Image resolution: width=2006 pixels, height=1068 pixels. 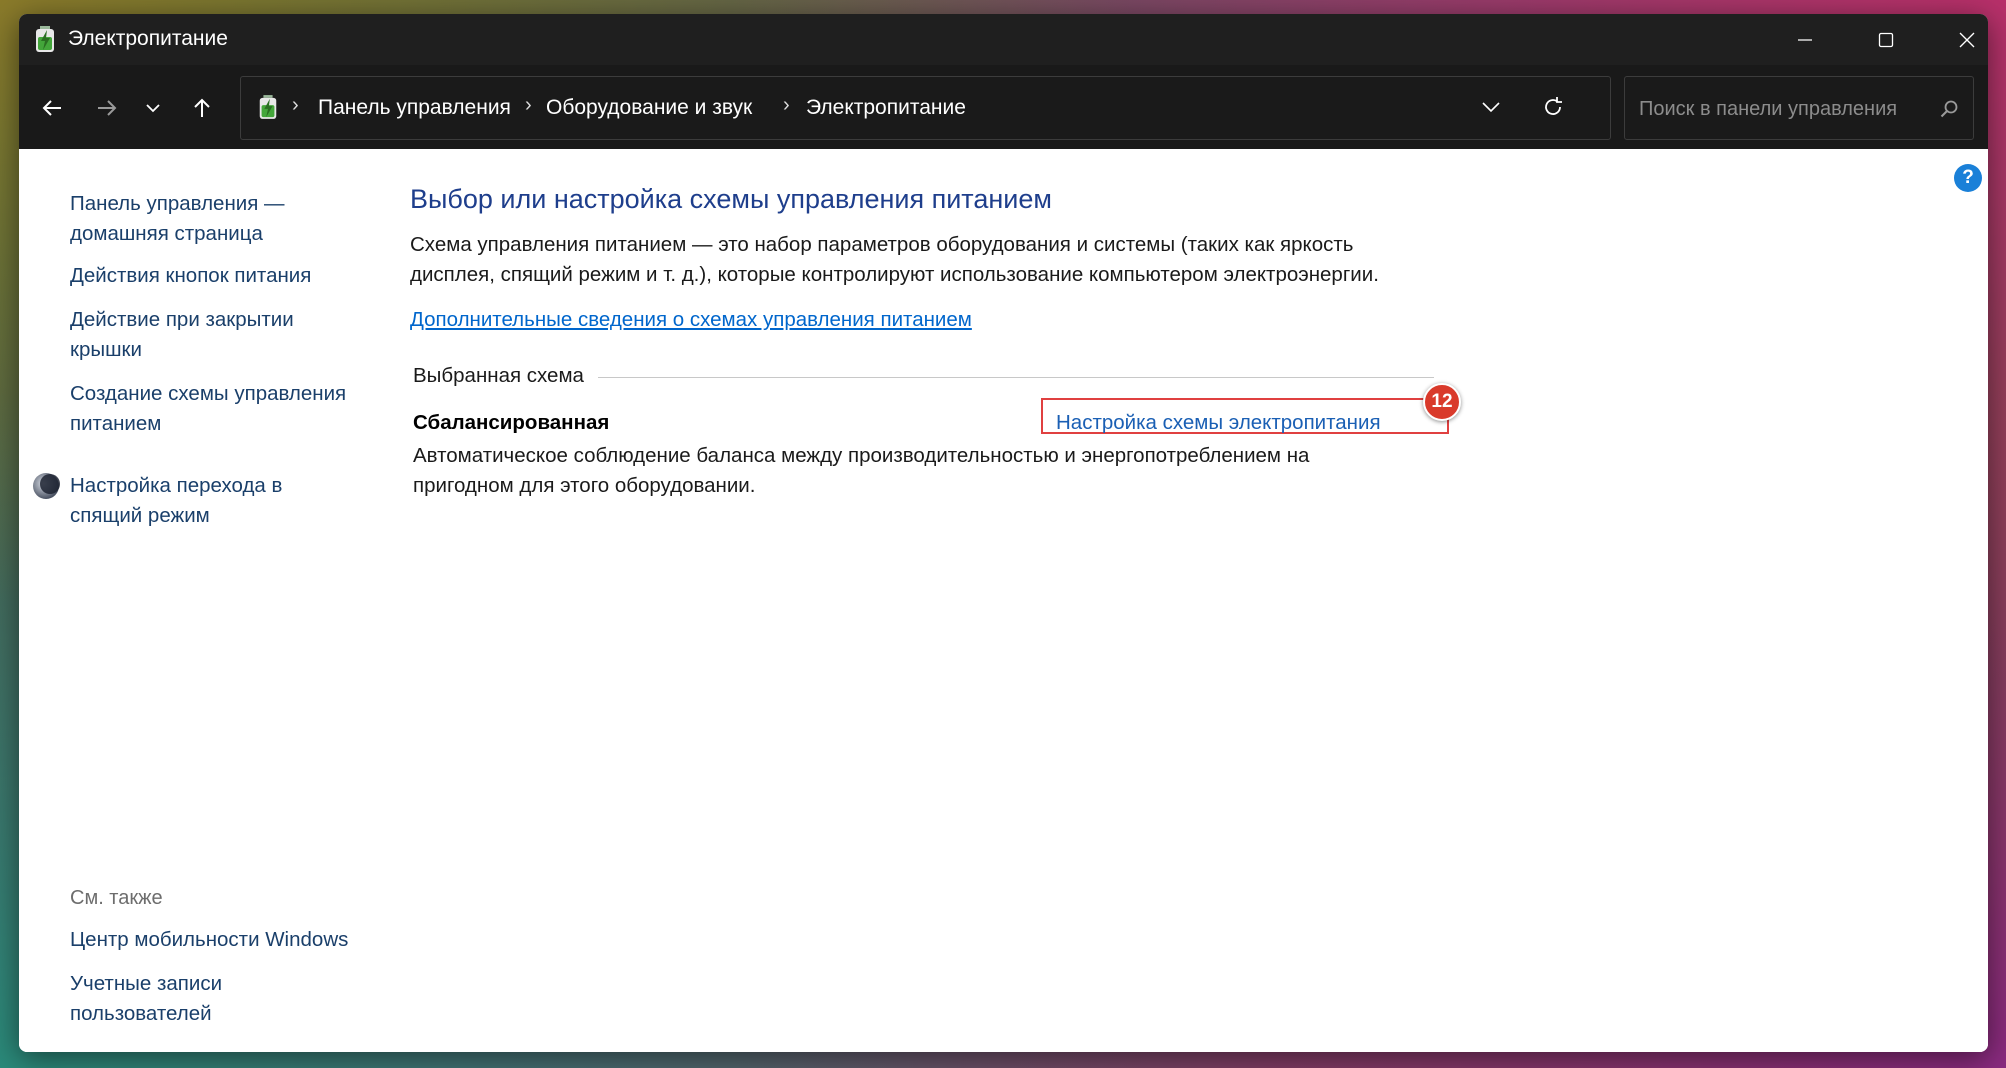 What do you see at coordinates (1768, 109) in the screenshot?
I see `search-input: Поиск в панели управления` at bounding box center [1768, 109].